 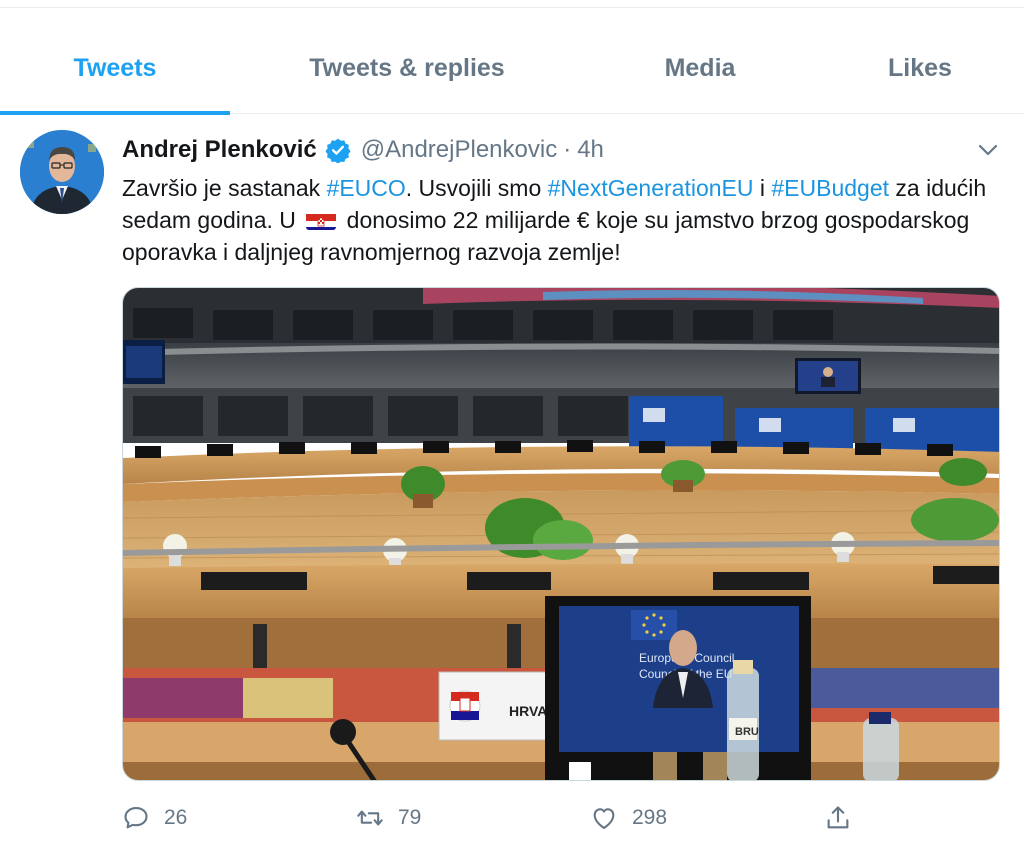 I want to click on nameplate-croatia-flag-icon, so click(x=465, y=706).